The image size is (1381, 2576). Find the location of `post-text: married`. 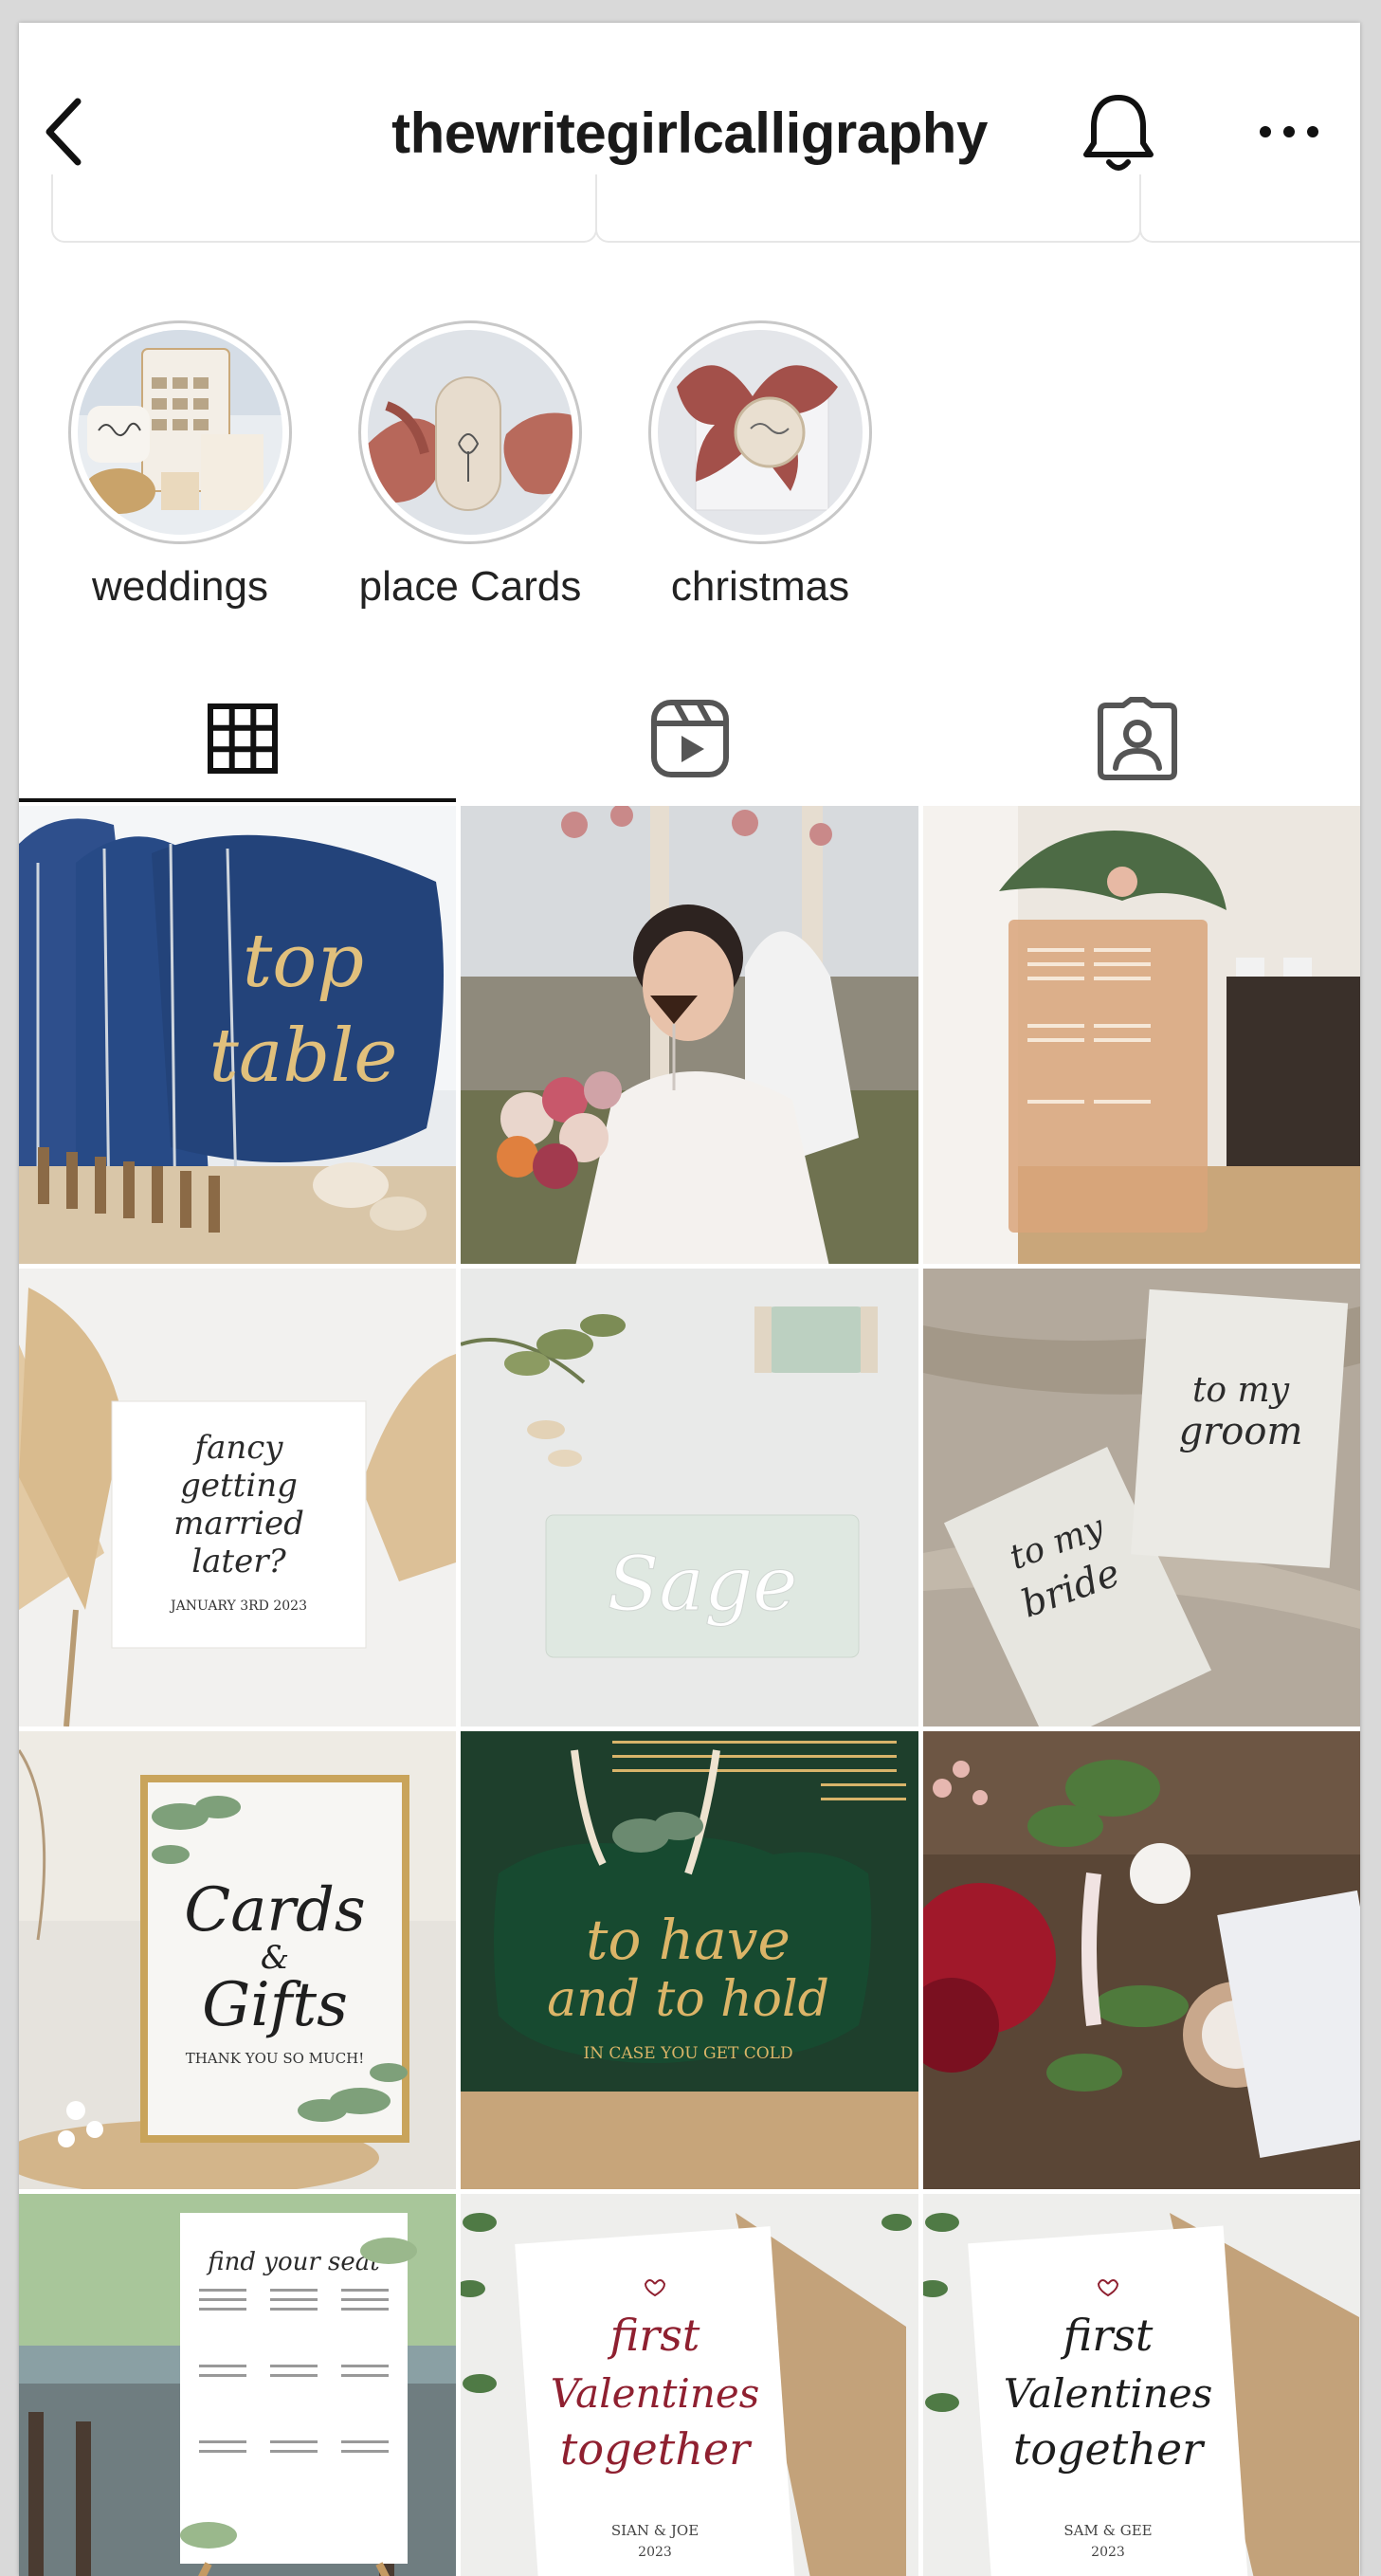

post-text: married is located at coordinates (238, 1524).